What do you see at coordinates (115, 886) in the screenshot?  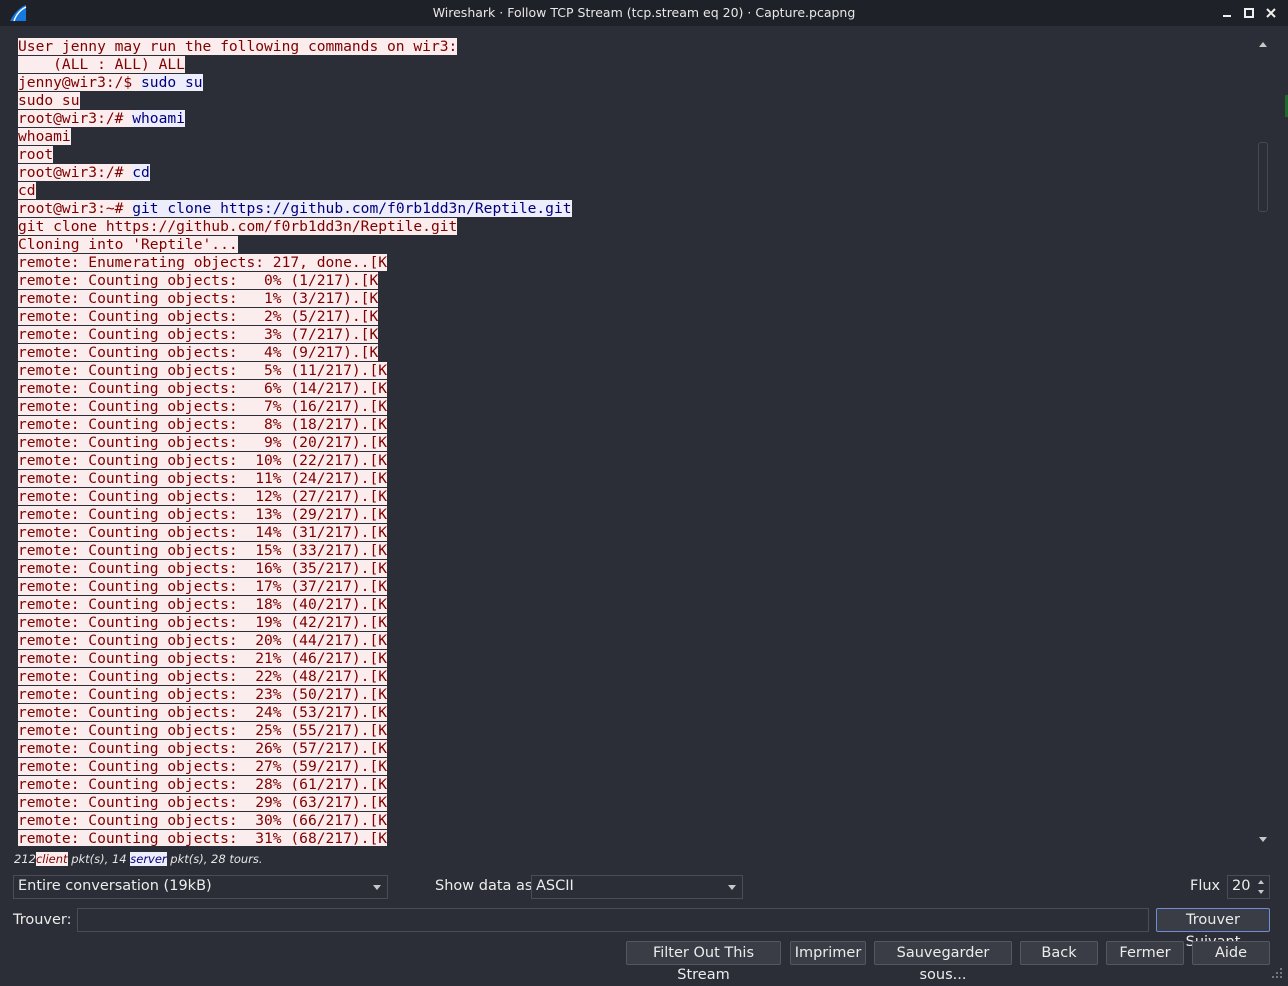 I see `conversation-value: Entire conversation (19kB)` at bounding box center [115, 886].